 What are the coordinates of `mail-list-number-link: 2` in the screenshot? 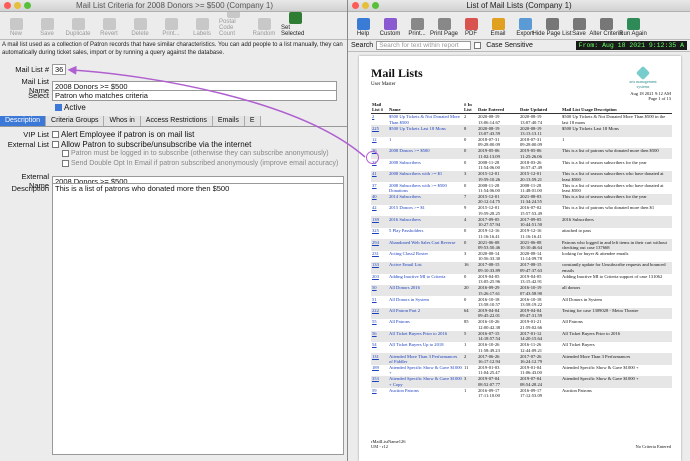 It's located at (373, 116).